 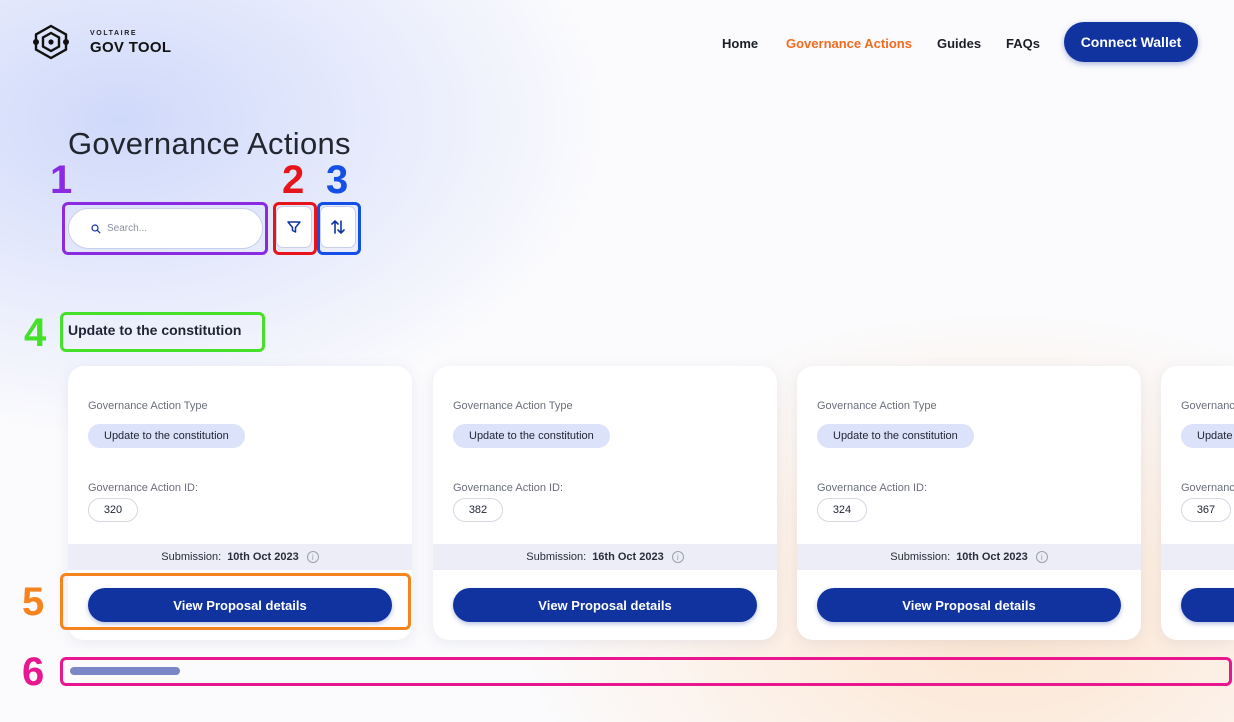 I want to click on annotation-marker-5: 5, so click(x=33, y=602).